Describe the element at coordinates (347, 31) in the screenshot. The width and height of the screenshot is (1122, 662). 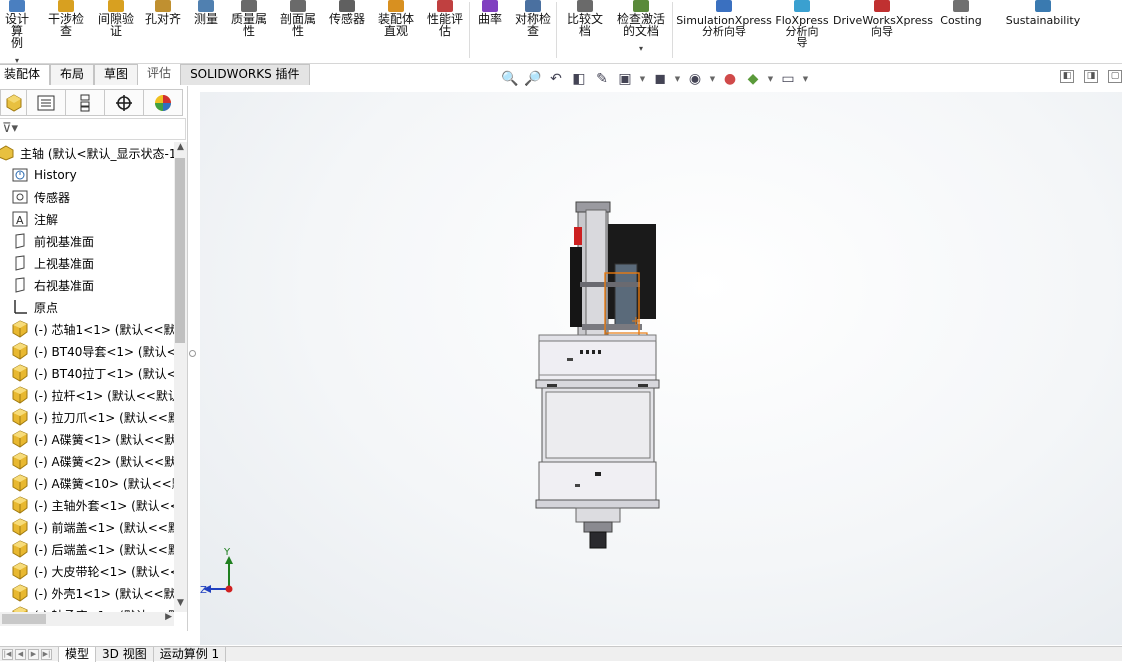
I see `ribbon-button-sensor: 传感器` at that location.